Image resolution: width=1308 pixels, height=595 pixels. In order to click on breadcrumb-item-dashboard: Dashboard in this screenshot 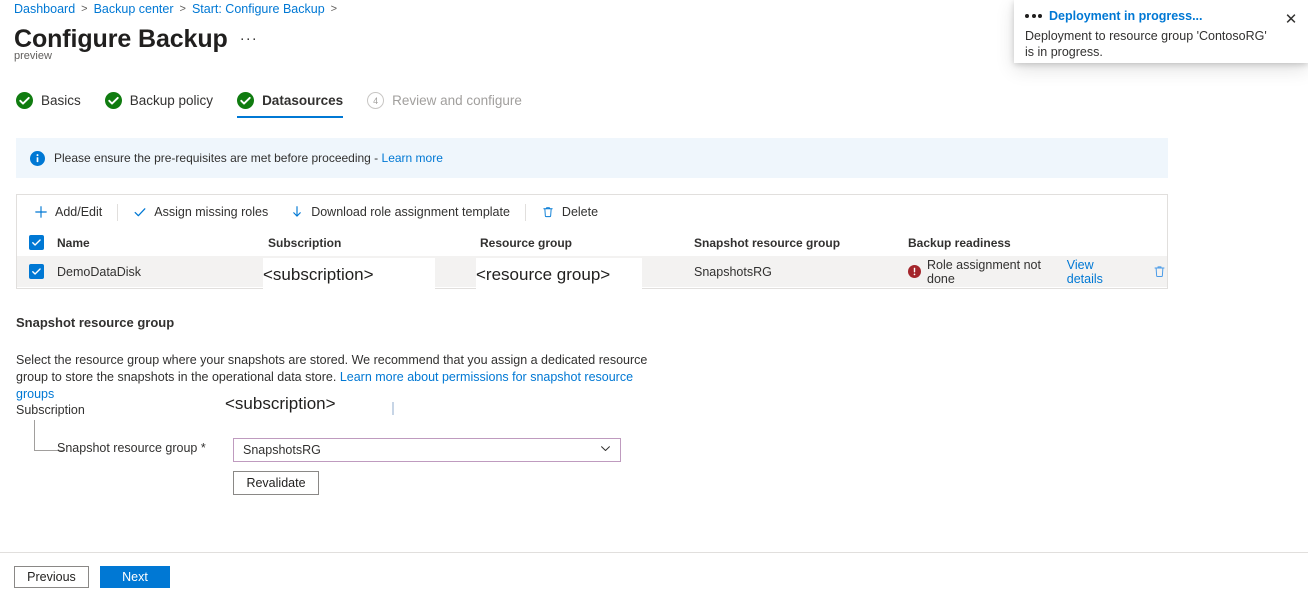, I will do `click(44, 9)`.